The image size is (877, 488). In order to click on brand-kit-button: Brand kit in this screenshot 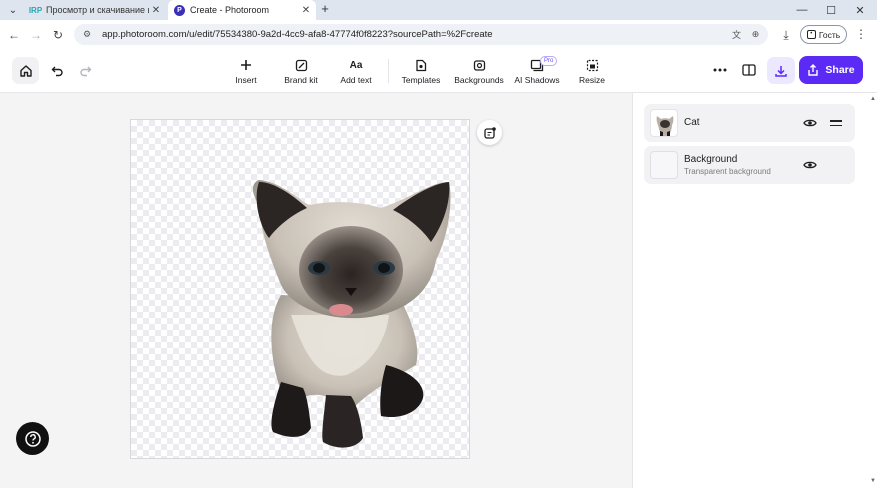, I will do `click(301, 72)`.